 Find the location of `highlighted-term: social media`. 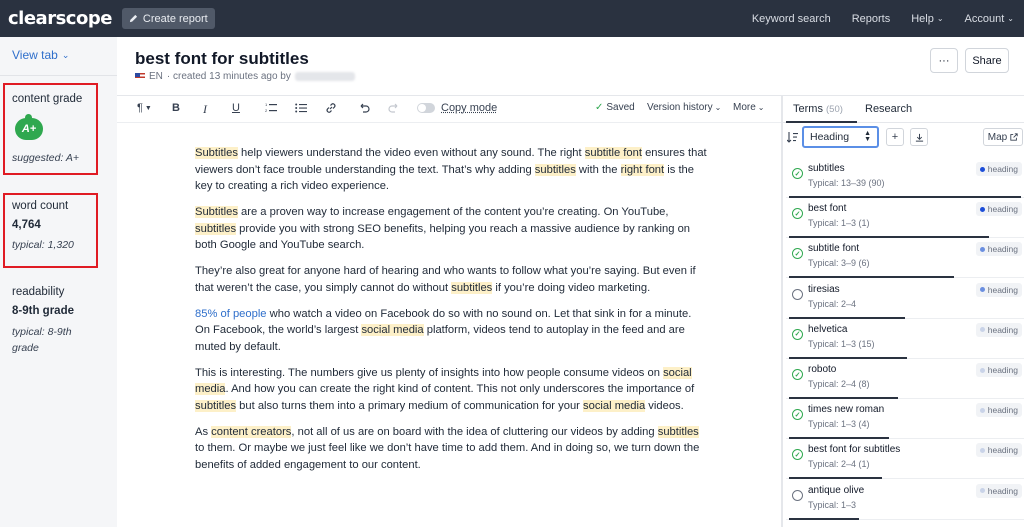

highlighted-term: social media is located at coordinates (614, 405).